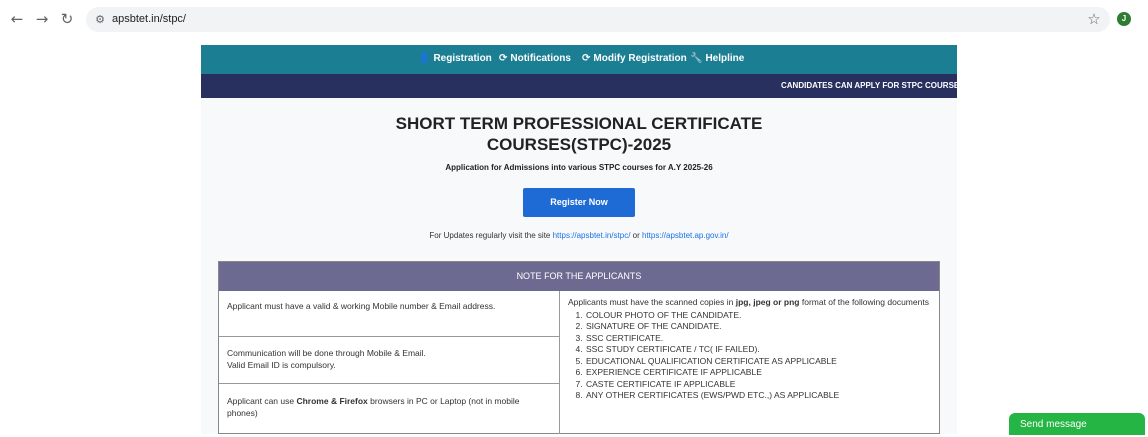  What do you see at coordinates (598, 19) in the screenshot?
I see `address-bar: ⚙ apsbtet.in/stpc/` at bounding box center [598, 19].